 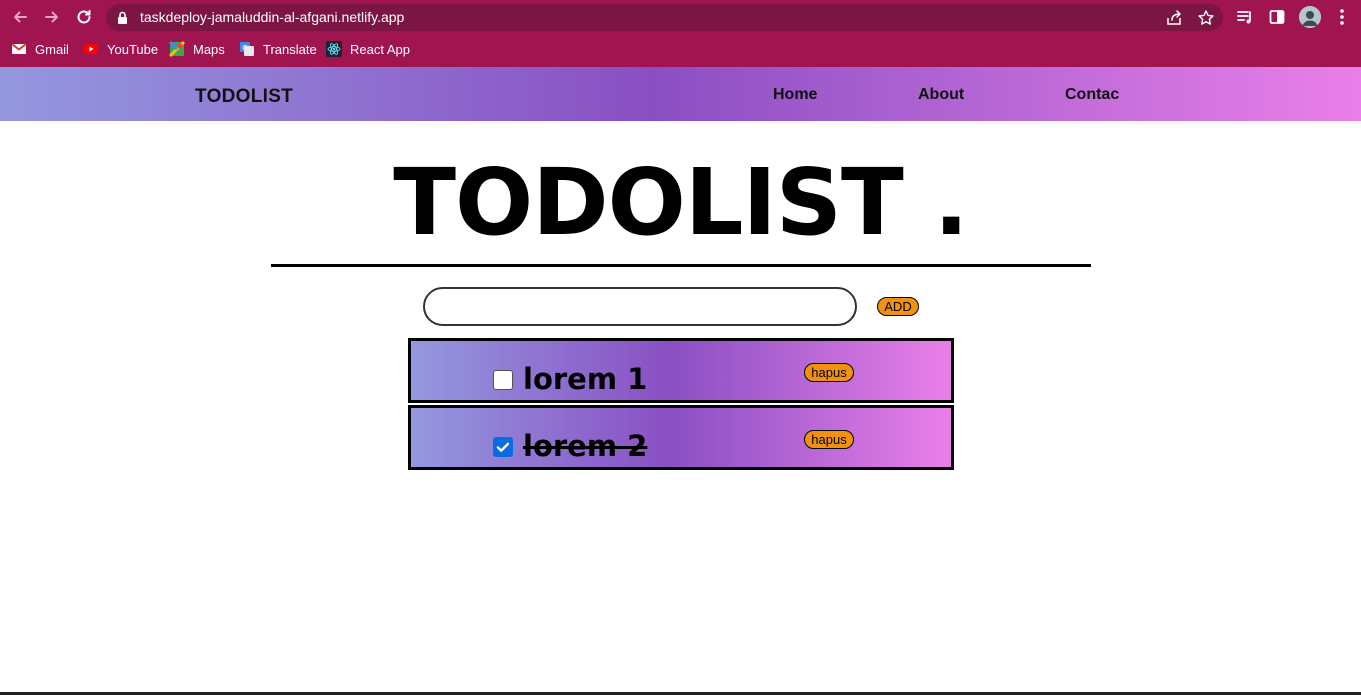 I want to click on todo-item: lorem 1 hapus, so click(x=681, y=370).